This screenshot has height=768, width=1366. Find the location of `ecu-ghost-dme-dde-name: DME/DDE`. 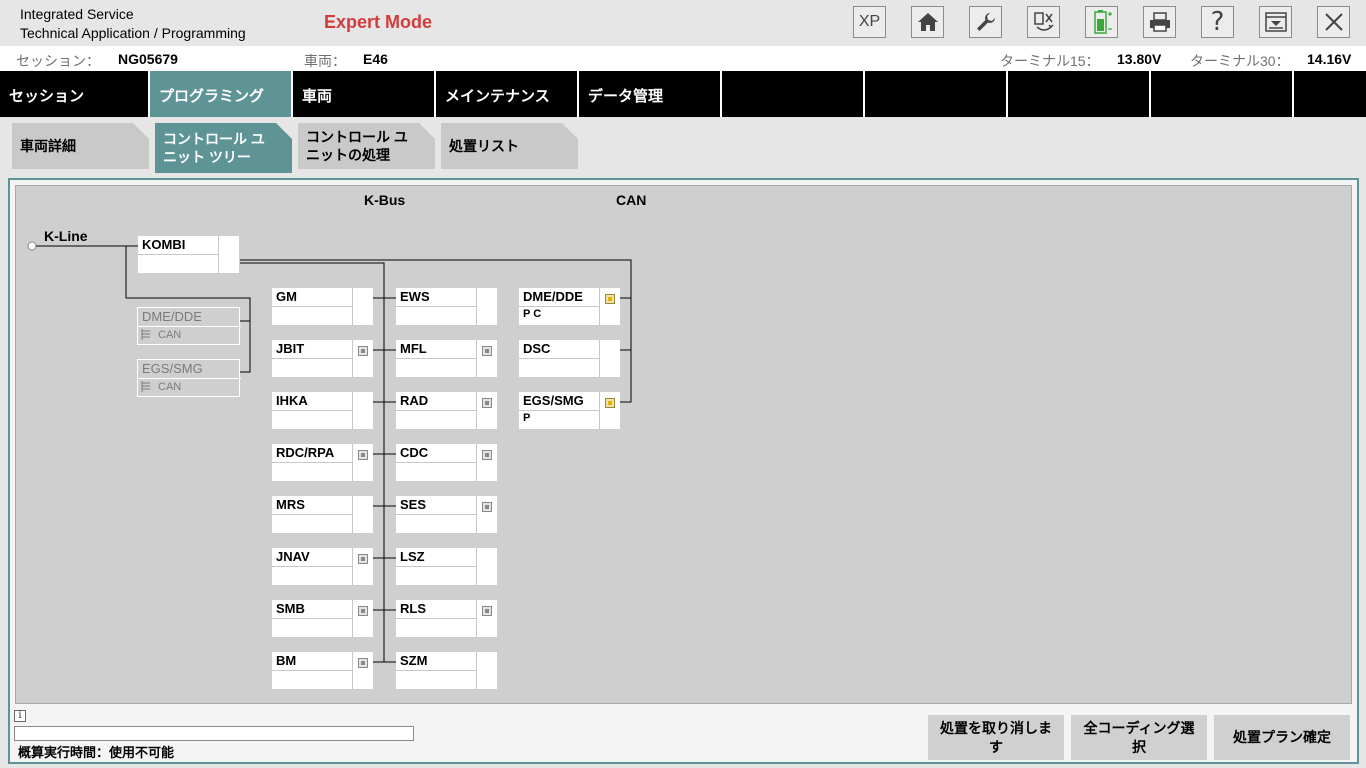

ecu-ghost-dme-dde-name: DME/DDE is located at coordinates (172, 316).